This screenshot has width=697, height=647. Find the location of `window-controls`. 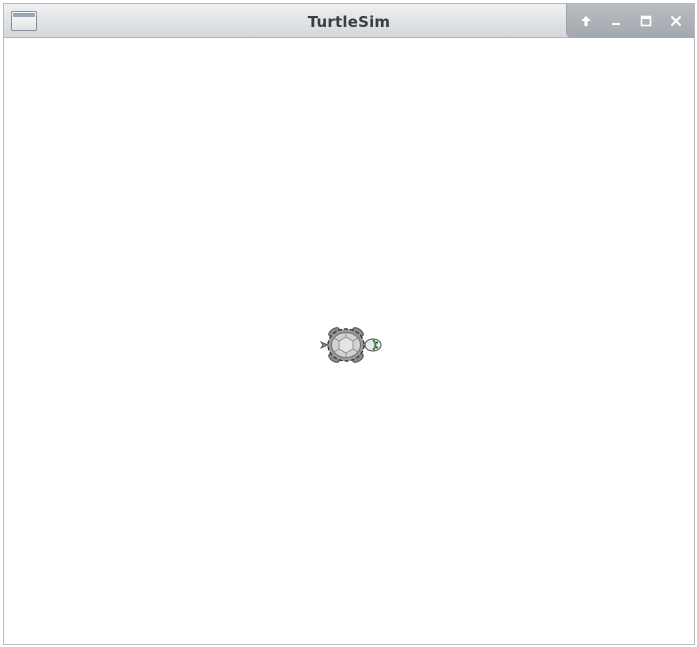

window-controls is located at coordinates (630, 21).